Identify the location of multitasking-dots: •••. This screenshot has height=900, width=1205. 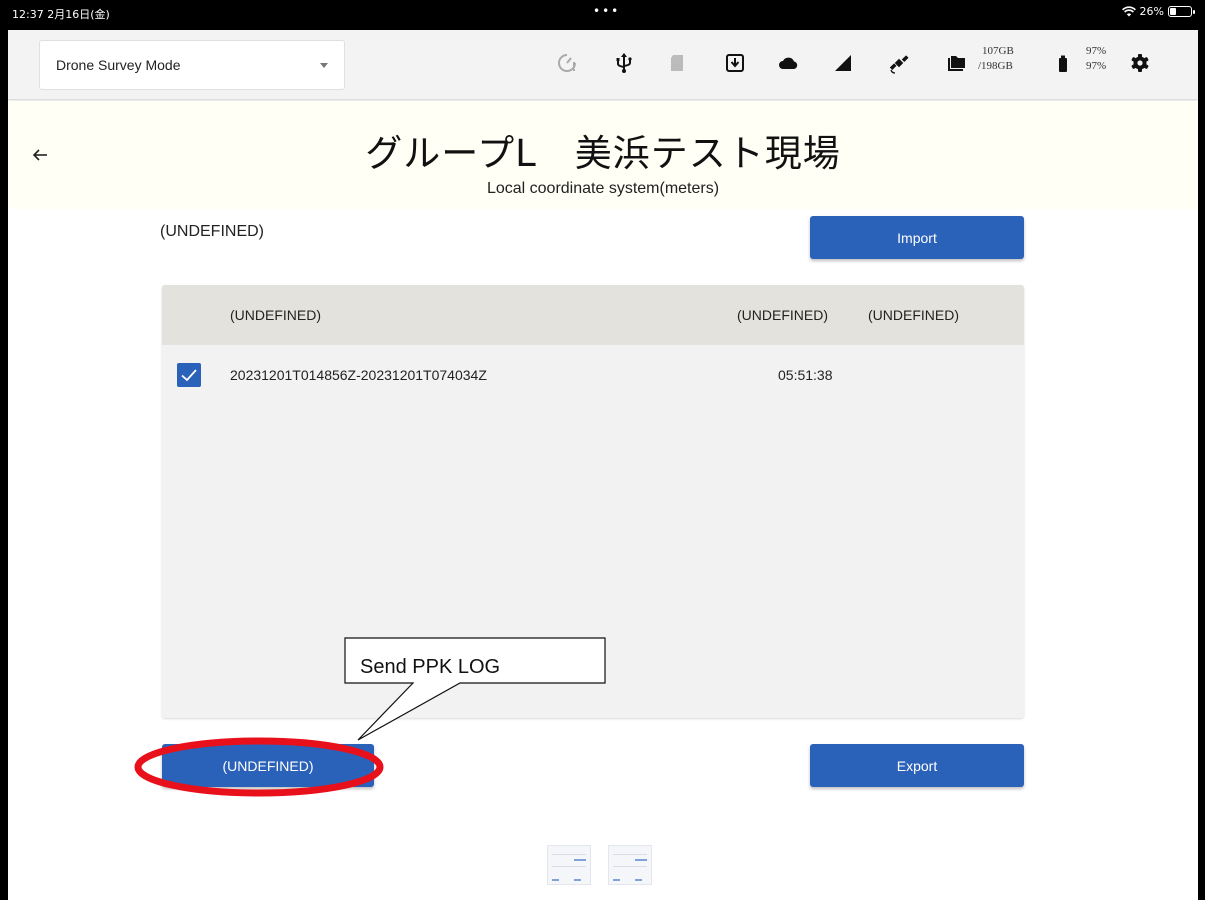
(606, 11).